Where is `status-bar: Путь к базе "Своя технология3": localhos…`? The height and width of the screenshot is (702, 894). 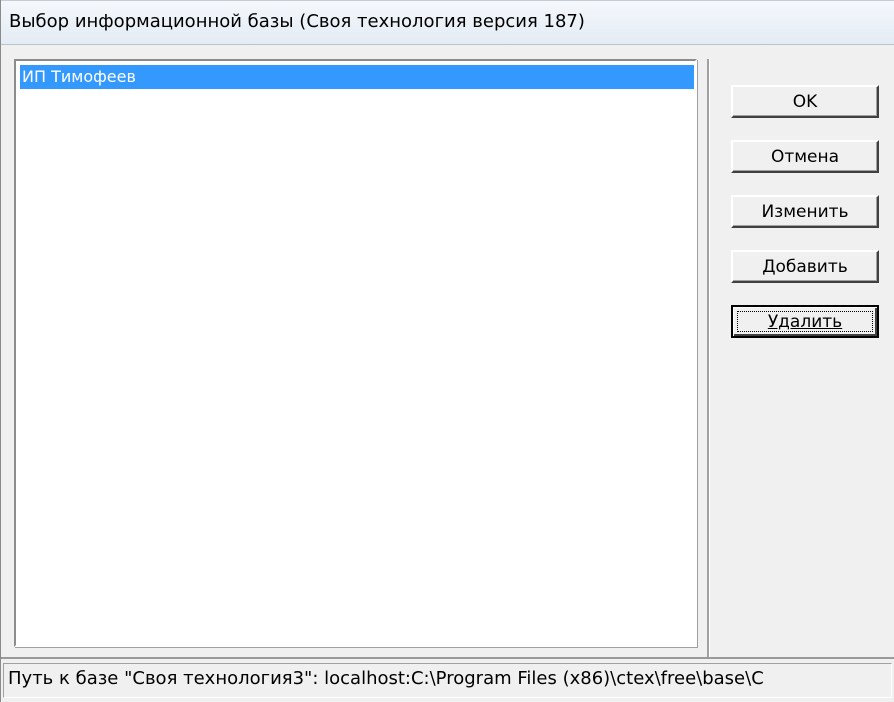 status-bar: Путь к базе "Своя технология3": localhos… is located at coordinates (447, 679).